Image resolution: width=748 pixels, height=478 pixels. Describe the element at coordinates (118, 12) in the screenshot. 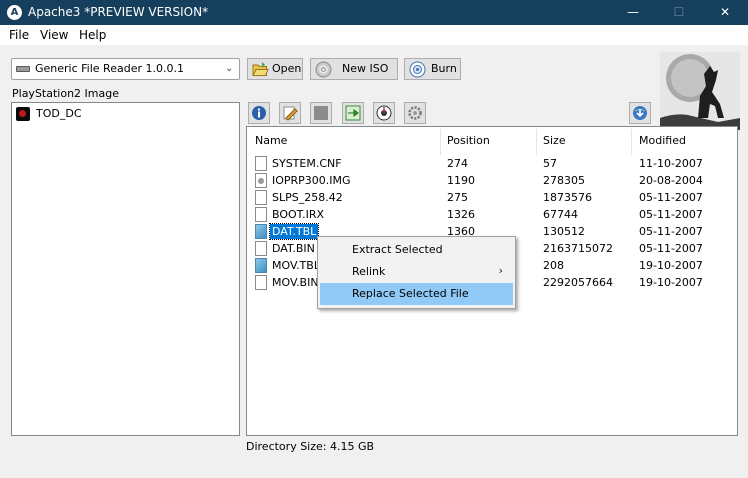

I see `window-title: Apache3 *PREVIEW VERSION*` at that location.